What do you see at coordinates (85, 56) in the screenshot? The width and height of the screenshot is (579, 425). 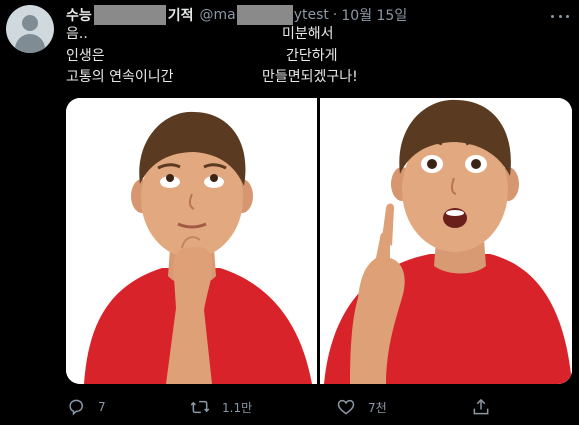 I see `tweet-line-2-left: 인생은` at bounding box center [85, 56].